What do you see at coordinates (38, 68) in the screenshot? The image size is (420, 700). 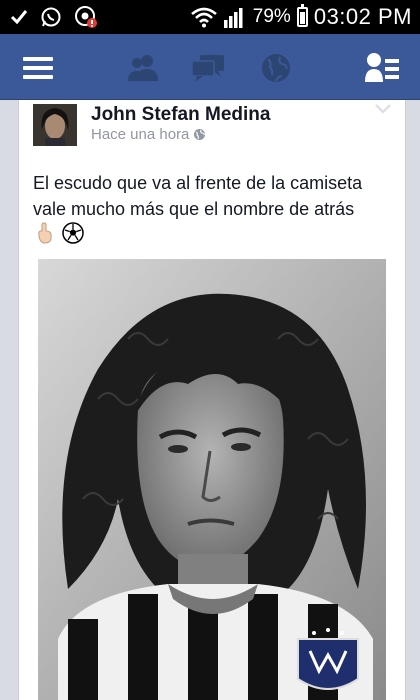 I see `menu-icon` at bounding box center [38, 68].